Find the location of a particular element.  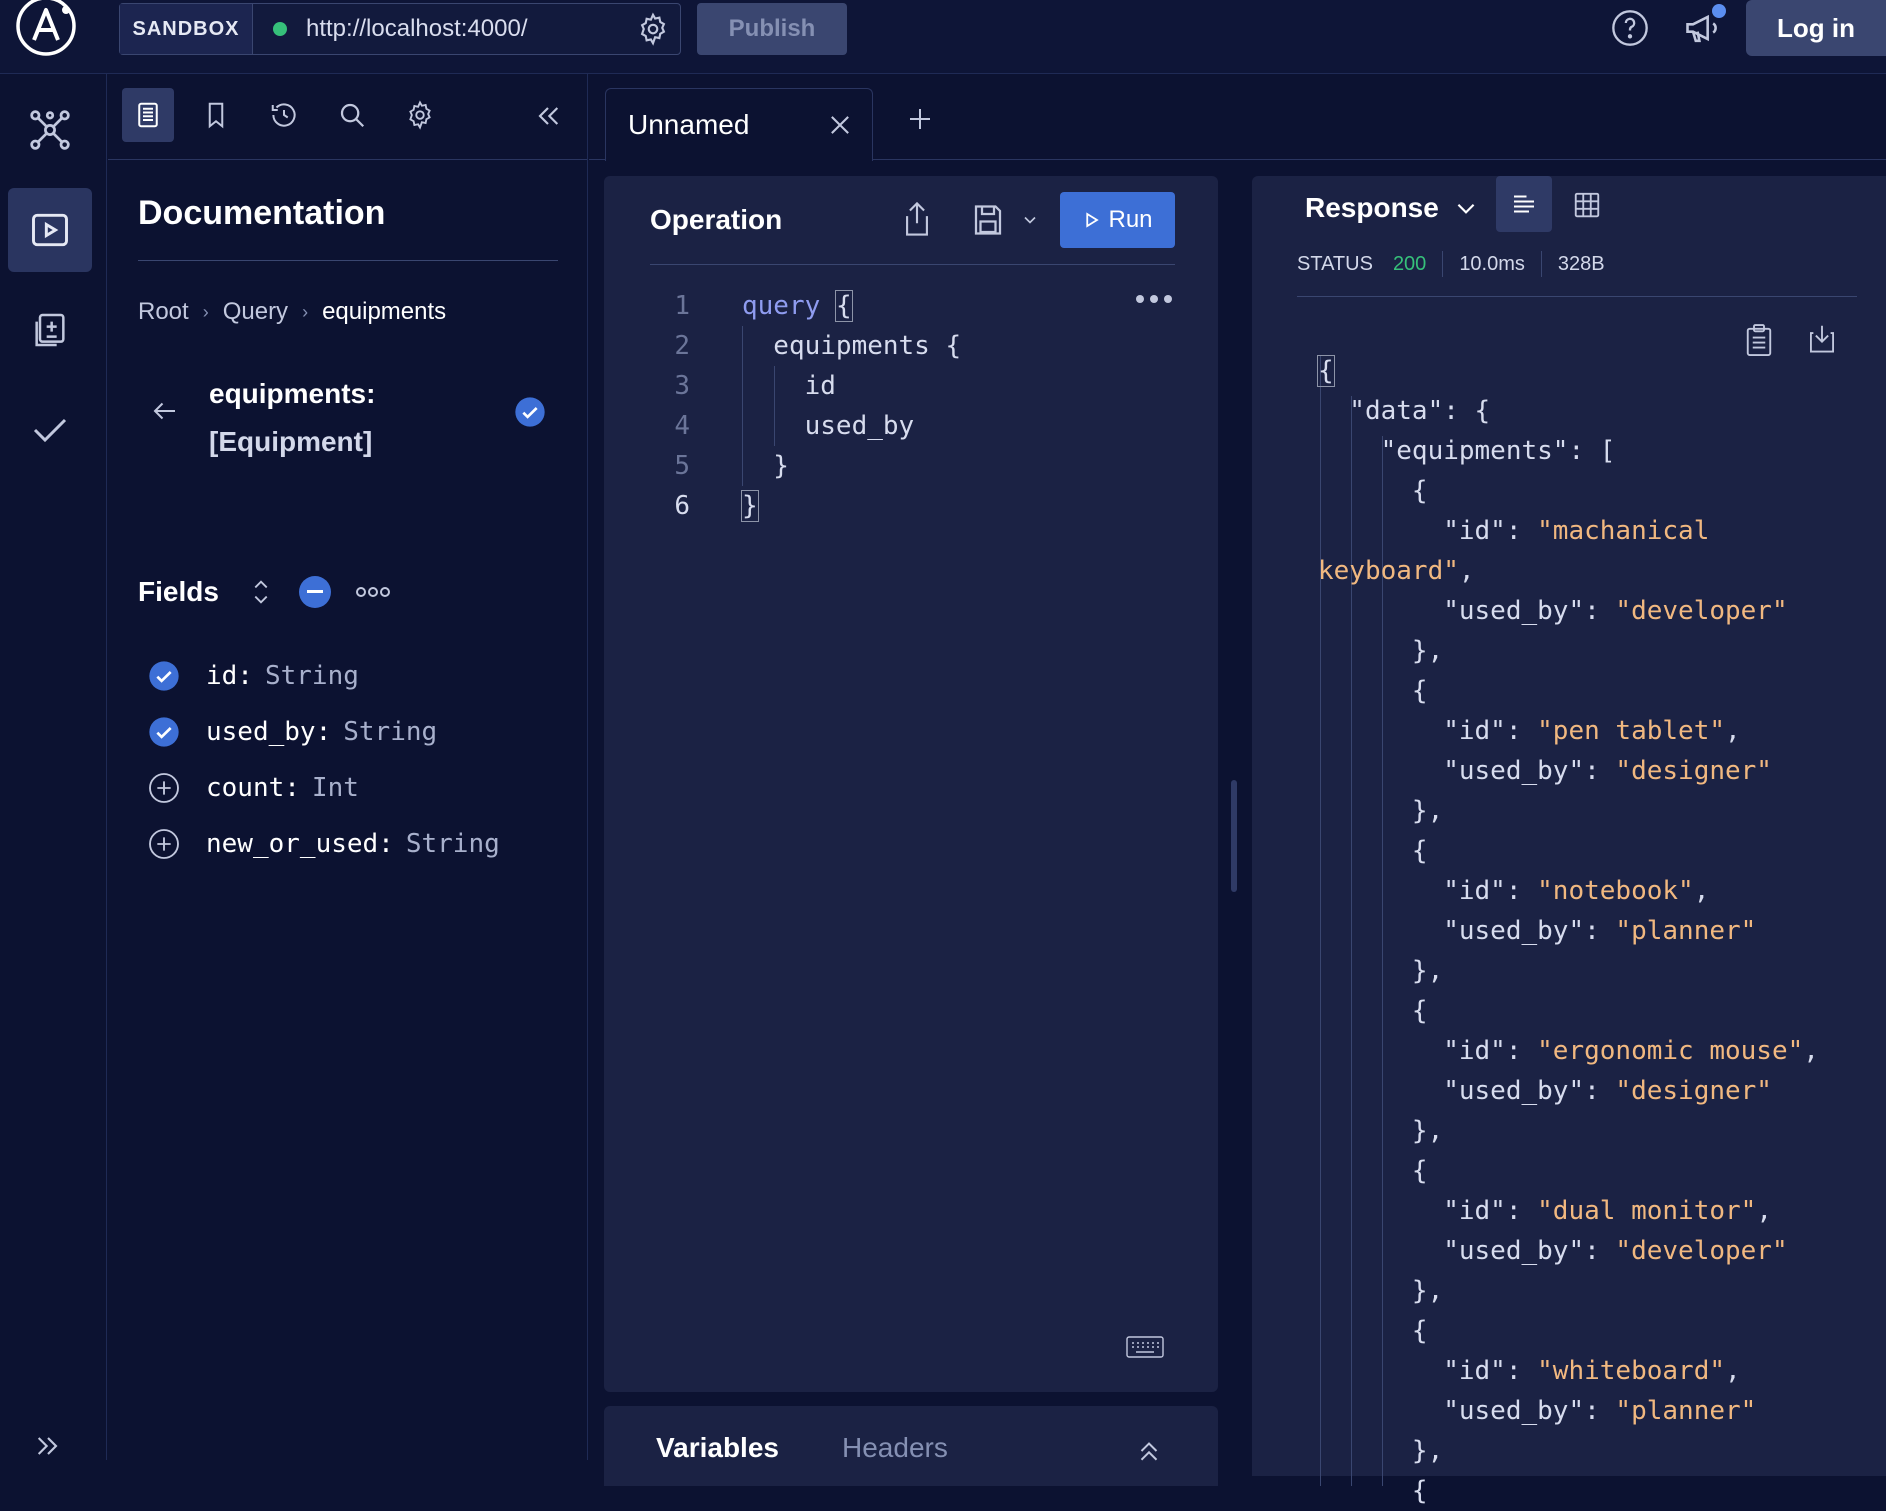

schema-diff-icon is located at coordinates (50, 330).